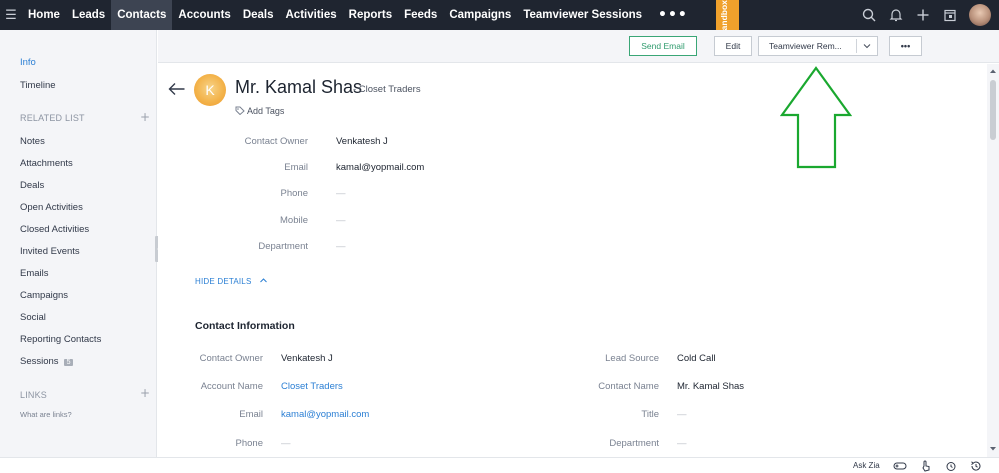 This screenshot has width=999, height=473. What do you see at coordinates (673, 15) in the screenshot?
I see `nav-more-button: •••` at bounding box center [673, 15].